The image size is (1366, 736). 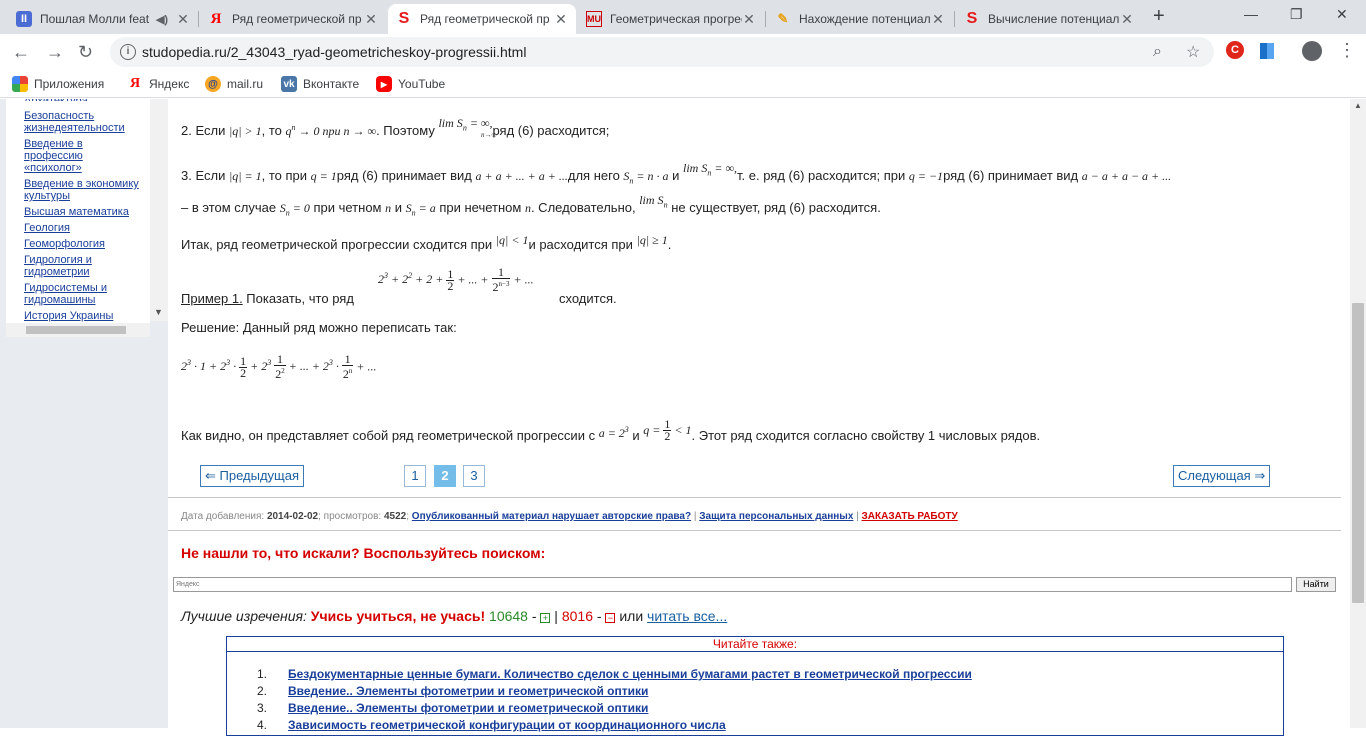 I want to click on page-1-button: 1, so click(x=415, y=476).